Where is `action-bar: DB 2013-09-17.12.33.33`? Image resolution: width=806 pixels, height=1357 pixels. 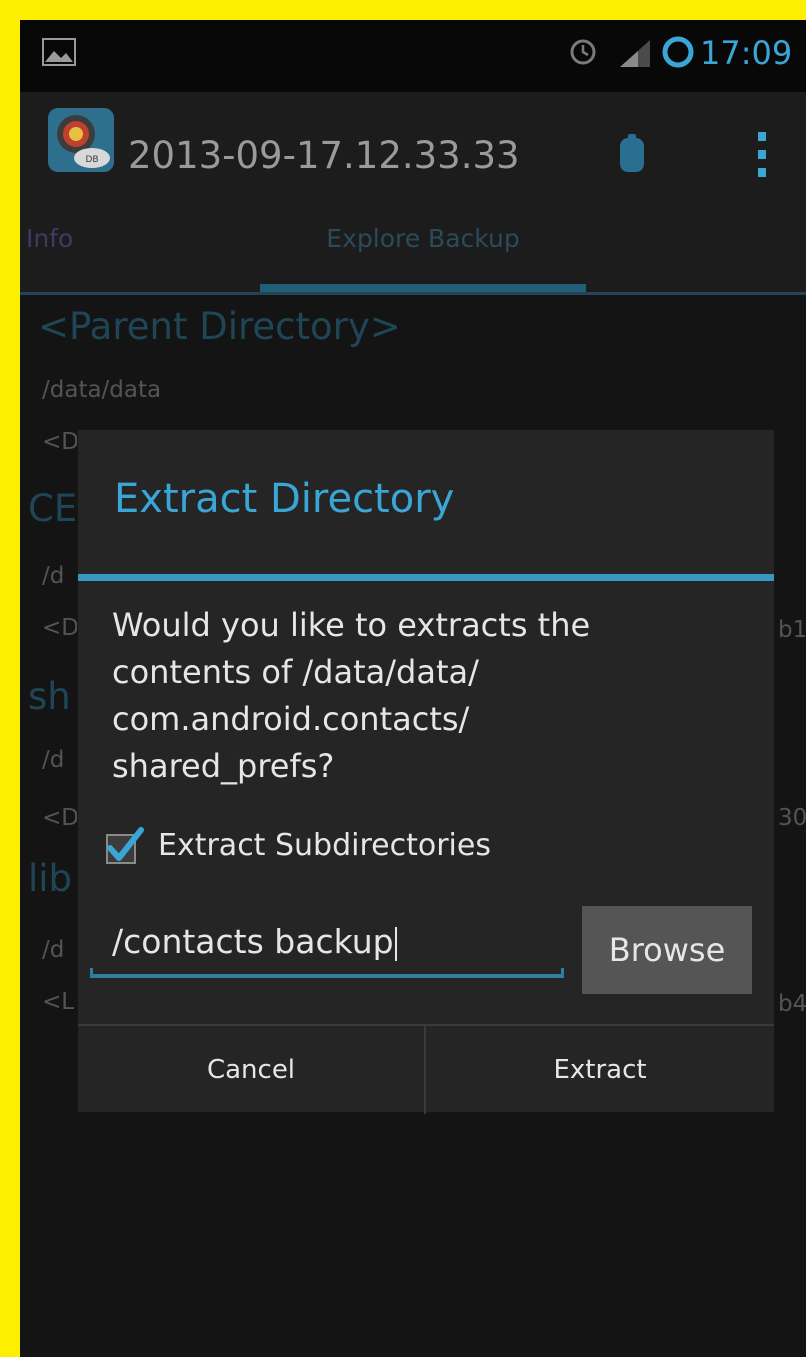 action-bar: DB 2013-09-17.12.33.33 is located at coordinates (413, 147).